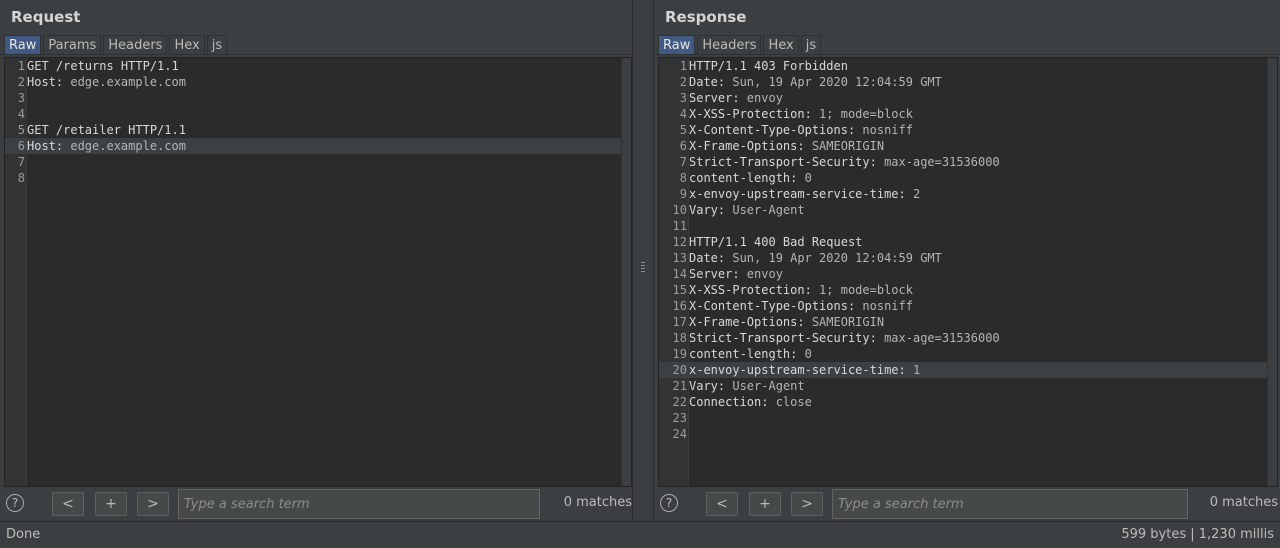  I want to click on code-line: 9 x-envoy-upstream-service-time: 2, so click(963, 194).